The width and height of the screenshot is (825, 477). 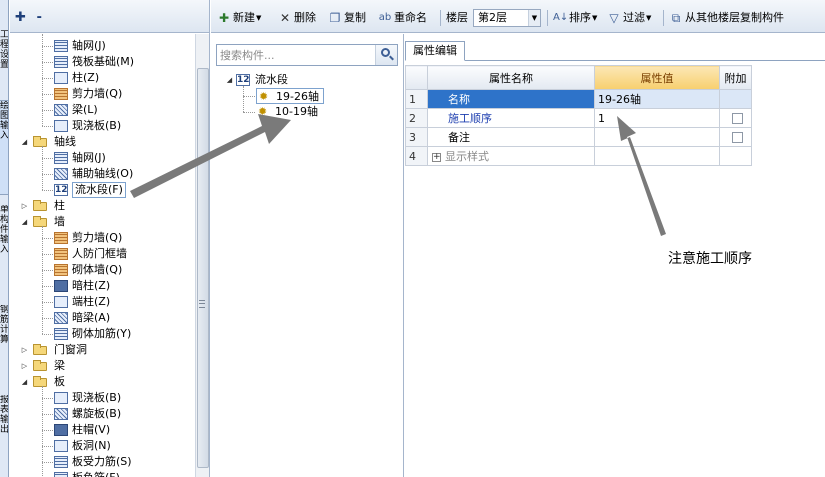 I want to click on vertical-tab-2: 绘图输入, so click(x=4, y=147).